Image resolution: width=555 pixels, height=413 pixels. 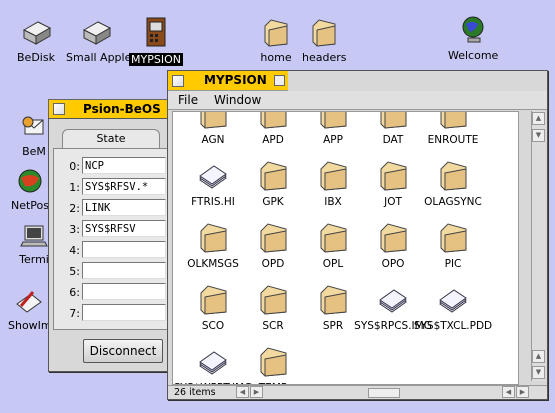 I want to click on state-row: 2: LINK, so click(x=114, y=209).